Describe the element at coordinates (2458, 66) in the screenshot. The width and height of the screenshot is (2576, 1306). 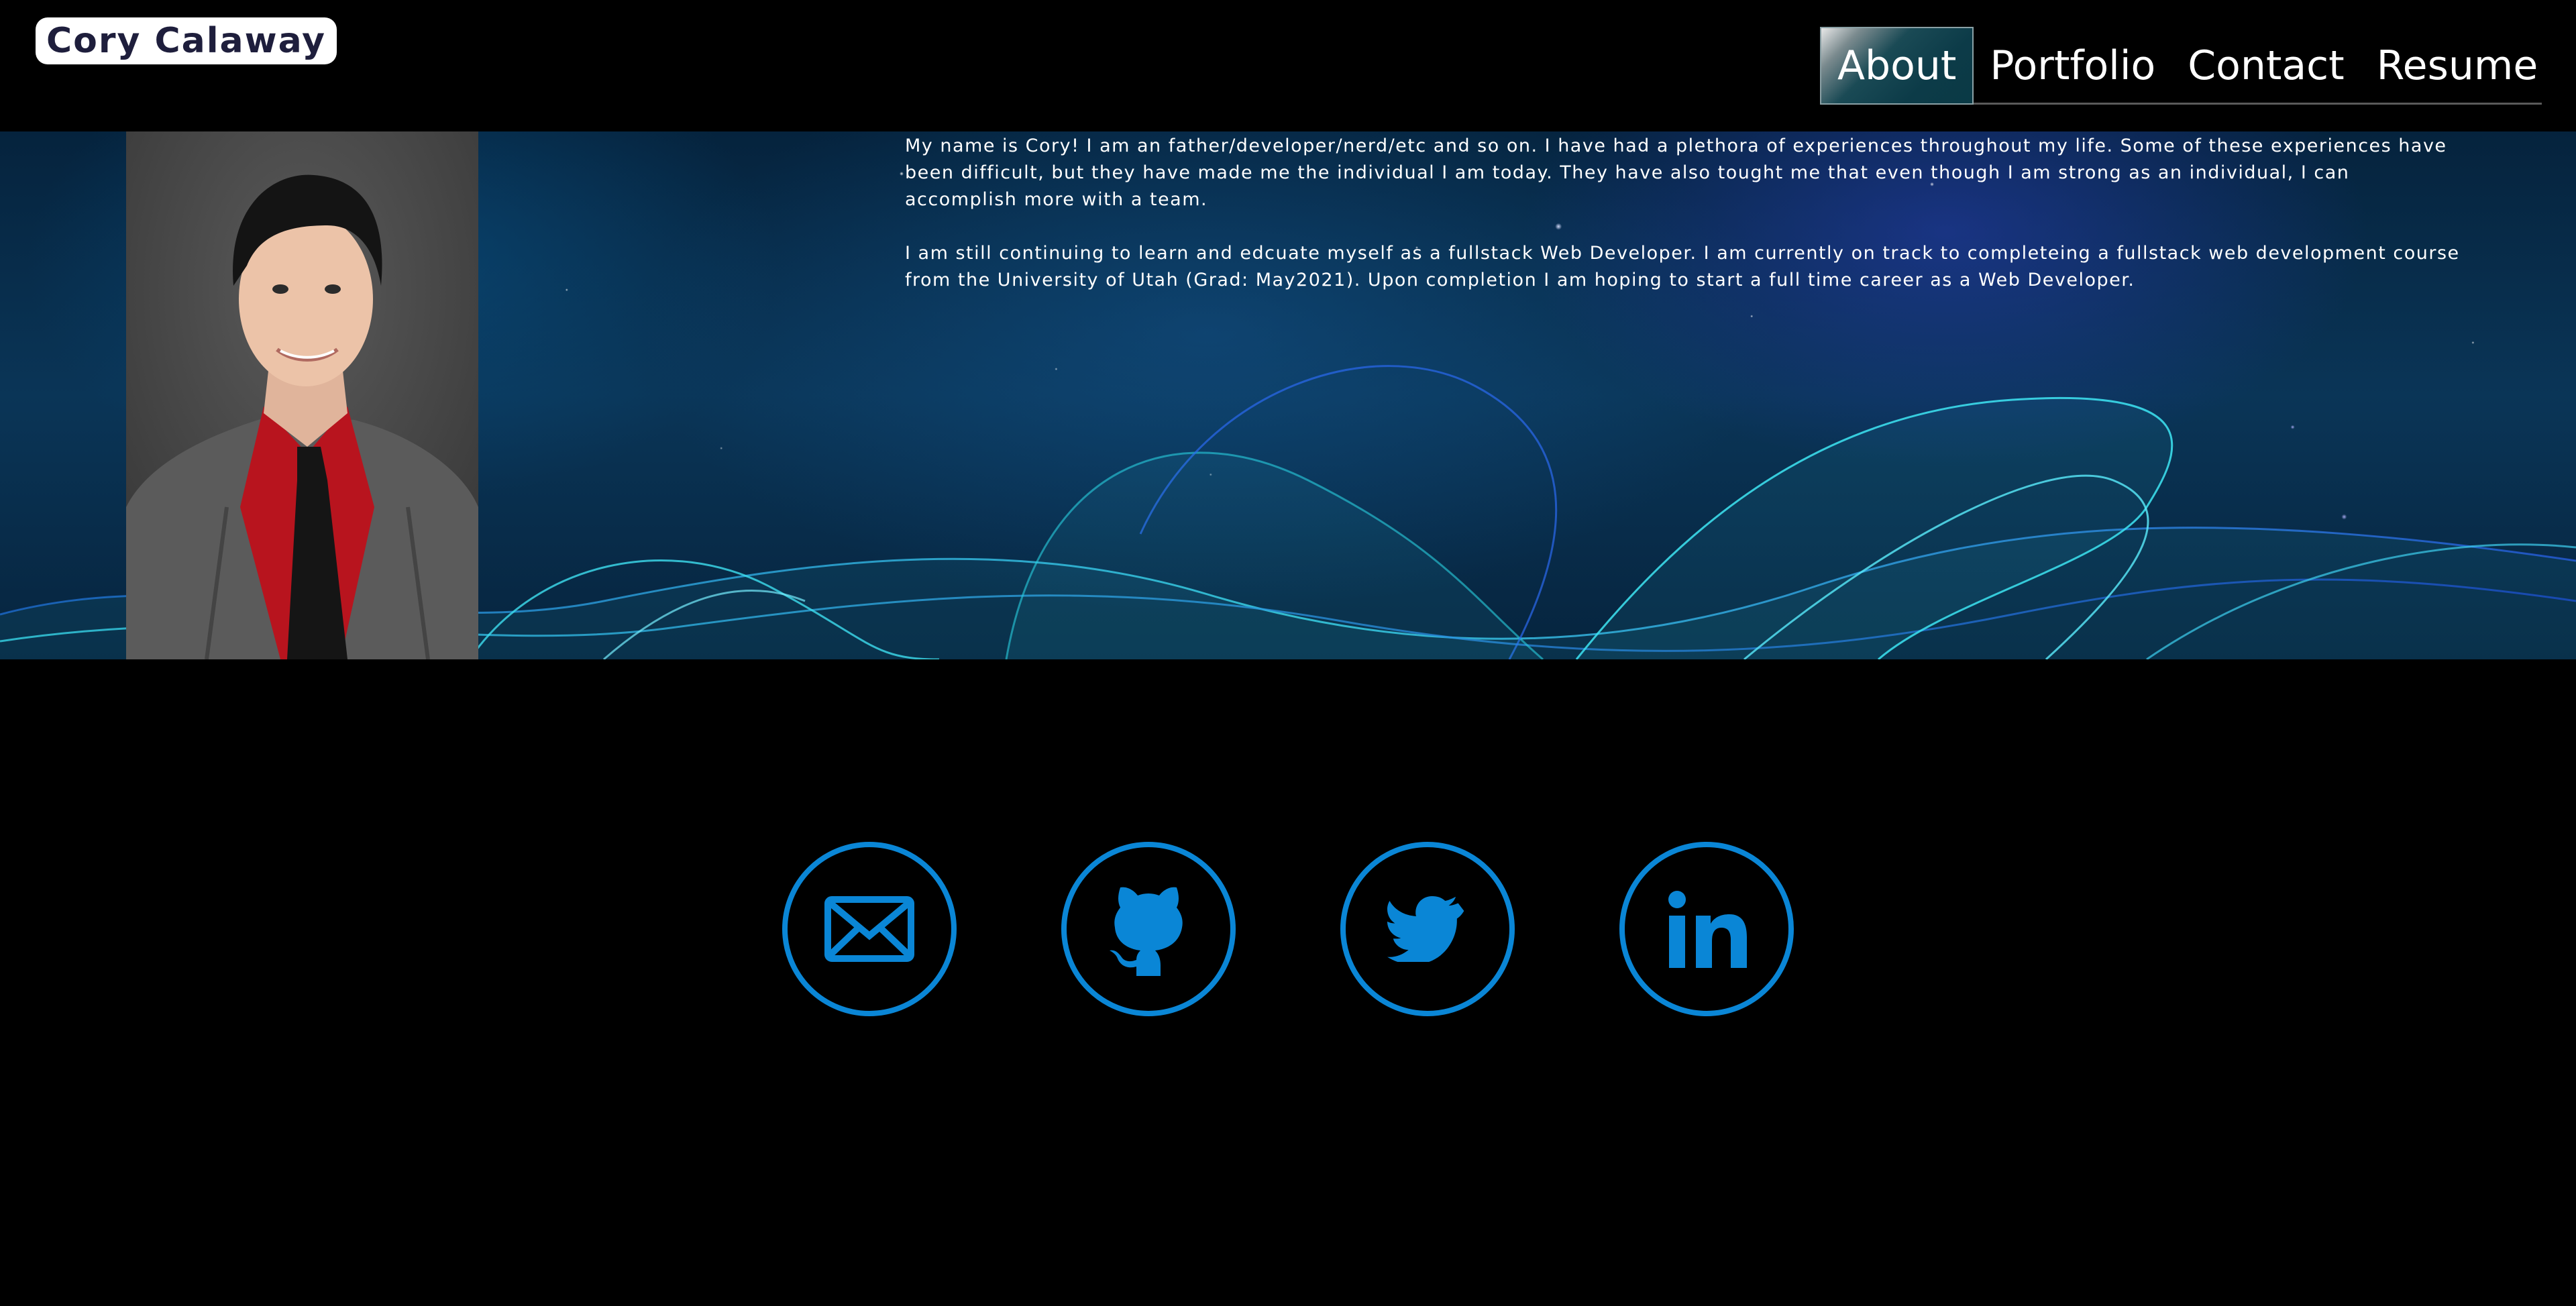
I see `nav-resume: Resume` at that location.